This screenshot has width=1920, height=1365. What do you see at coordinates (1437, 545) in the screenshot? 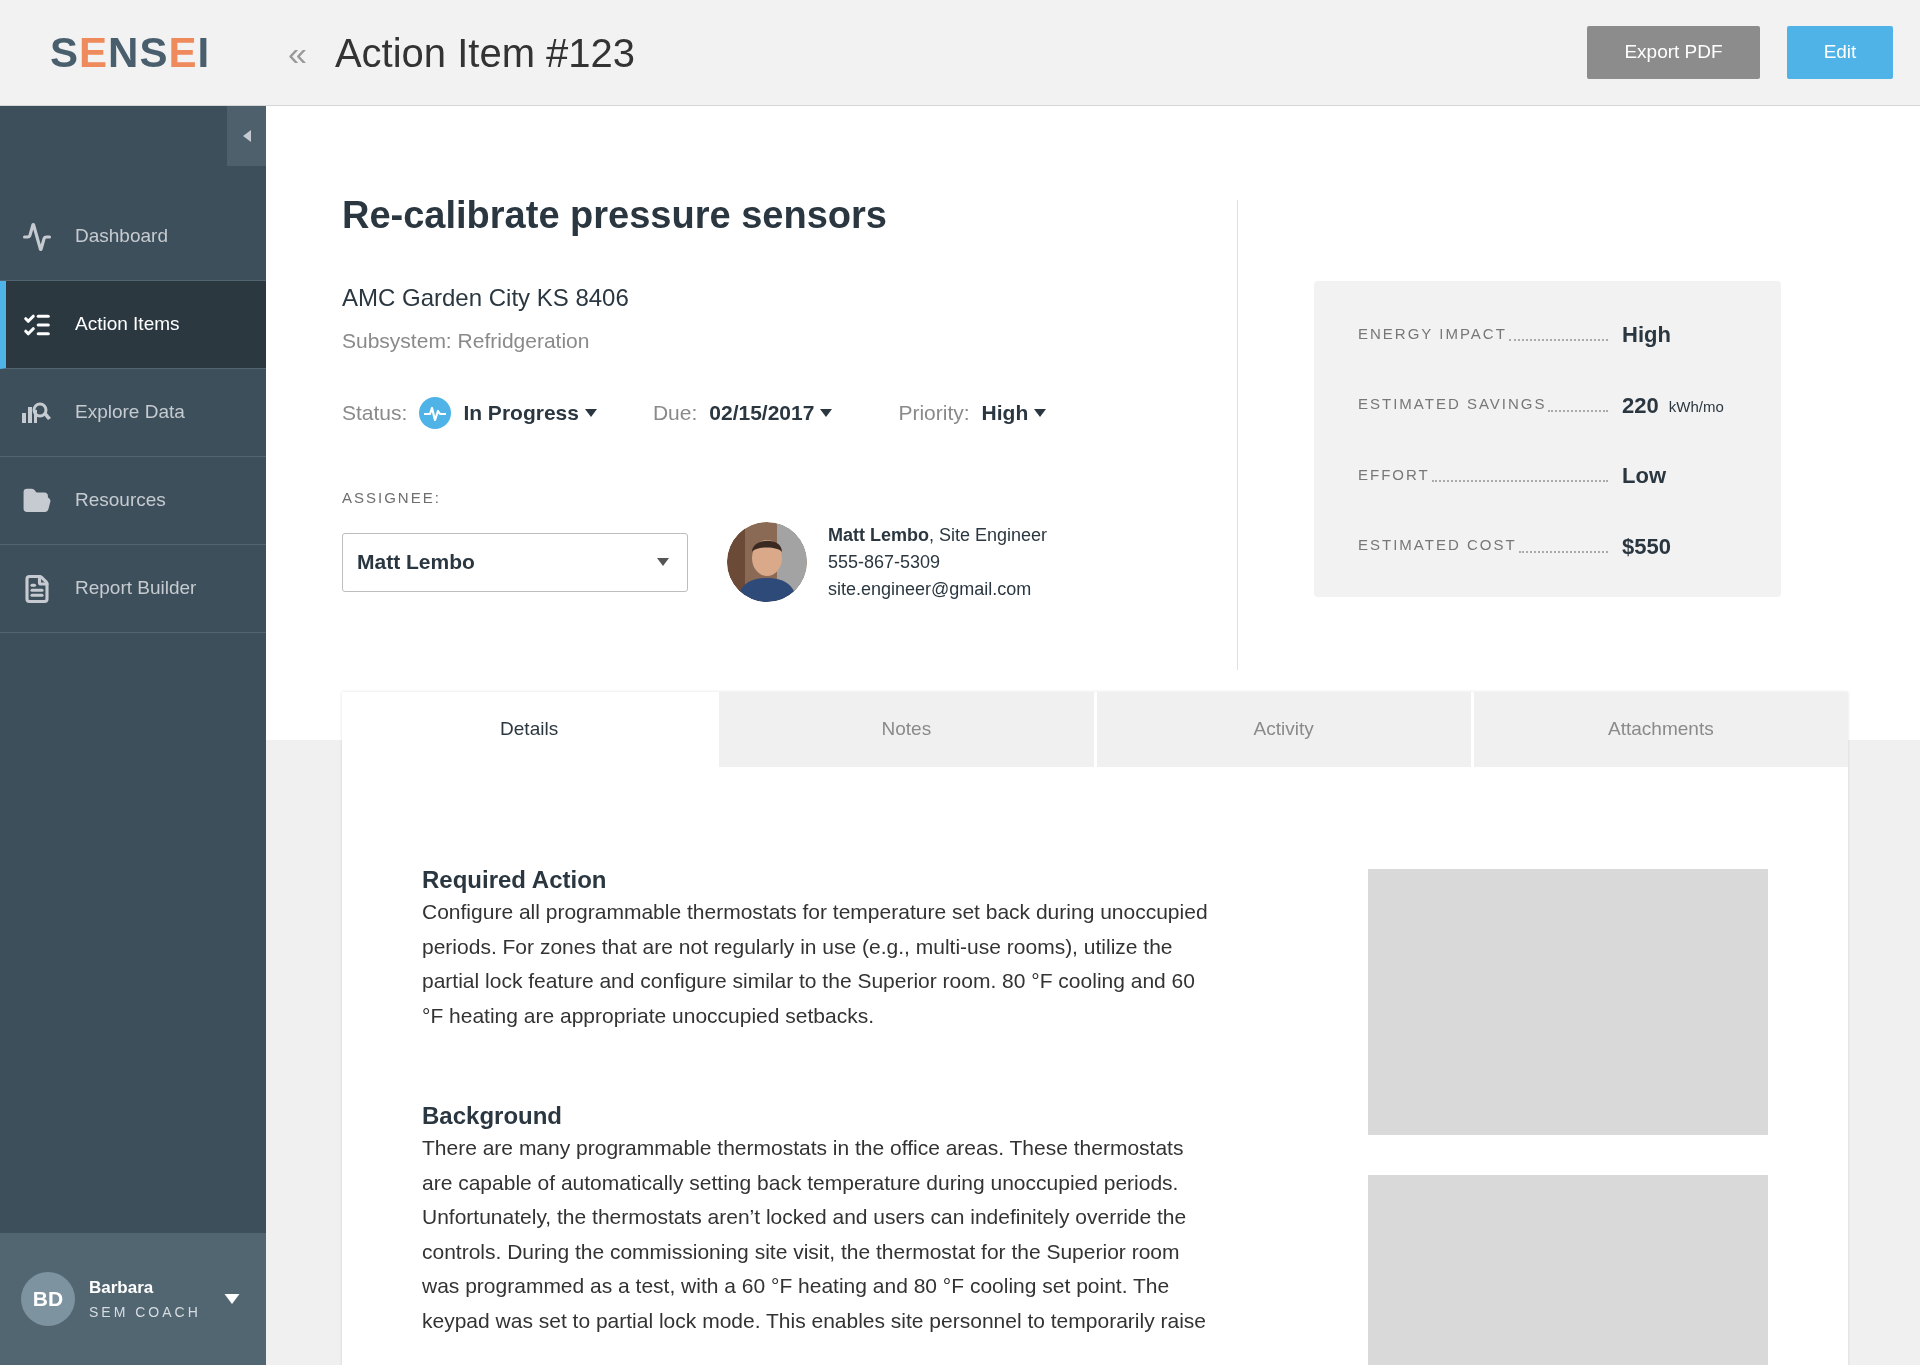
I see `metric-label: ESTIMATED COST` at bounding box center [1437, 545].